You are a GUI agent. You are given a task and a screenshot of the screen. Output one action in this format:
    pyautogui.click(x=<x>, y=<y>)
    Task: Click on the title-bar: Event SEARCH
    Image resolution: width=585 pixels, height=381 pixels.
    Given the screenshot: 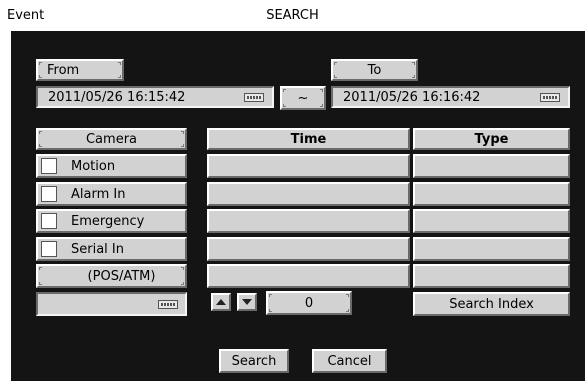 What is the action you would take?
    pyautogui.click(x=292, y=15)
    